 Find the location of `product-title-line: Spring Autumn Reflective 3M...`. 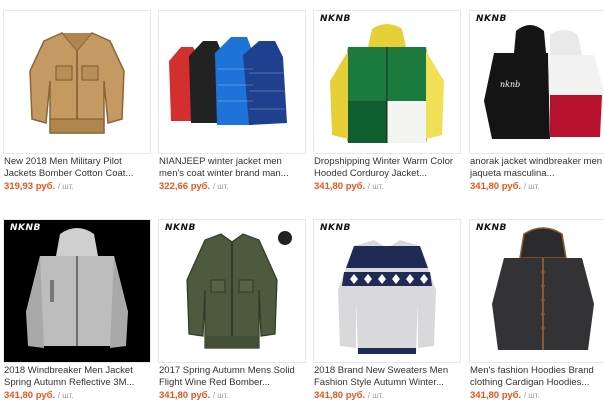

product-title-line: Spring Autumn Reflective 3M... is located at coordinates (79, 383).